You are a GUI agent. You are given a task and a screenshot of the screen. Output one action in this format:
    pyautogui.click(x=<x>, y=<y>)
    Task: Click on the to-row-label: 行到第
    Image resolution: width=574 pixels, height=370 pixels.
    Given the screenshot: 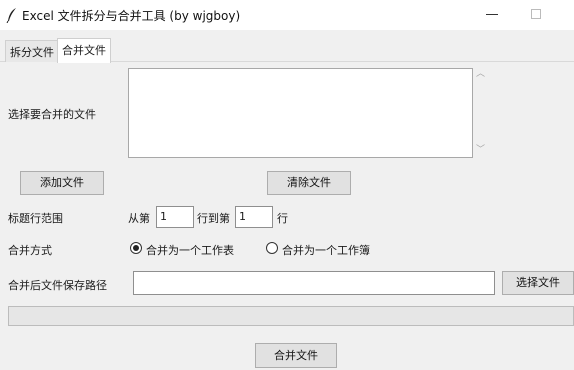 What is the action you would take?
    pyautogui.click(x=213, y=218)
    